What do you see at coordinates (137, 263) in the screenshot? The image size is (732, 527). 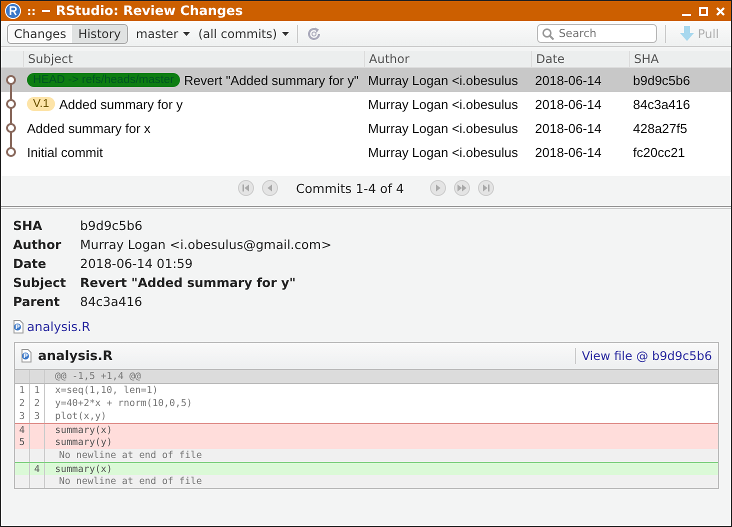 I see `field-value: 2018-06-14 01:59` at bounding box center [137, 263].